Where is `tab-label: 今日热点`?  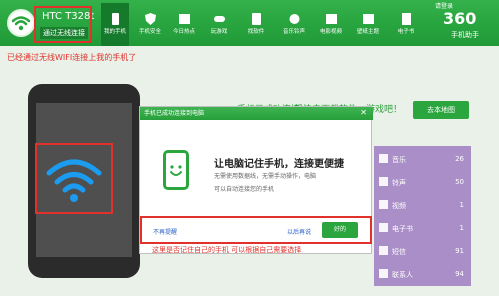 tab-label: 今日热点 is located at coordinates (183, 32).